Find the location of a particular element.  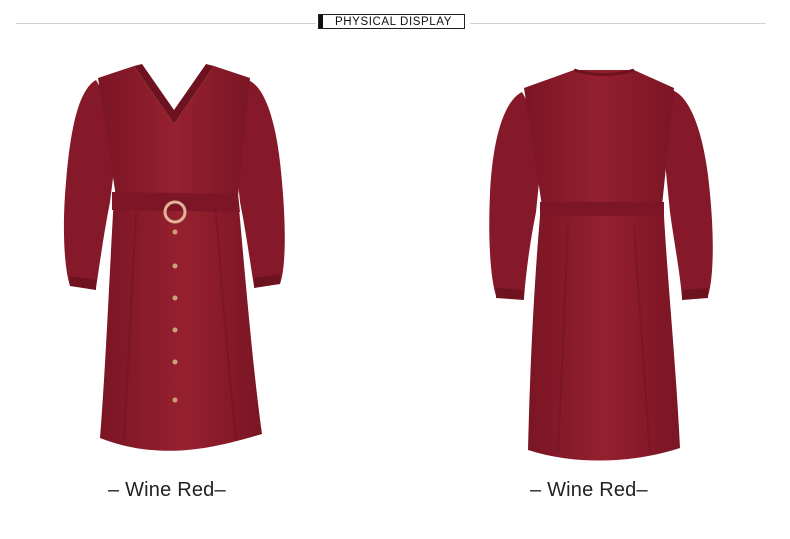

caption-front: – Wine Red– is located at coordinates (167, 490).